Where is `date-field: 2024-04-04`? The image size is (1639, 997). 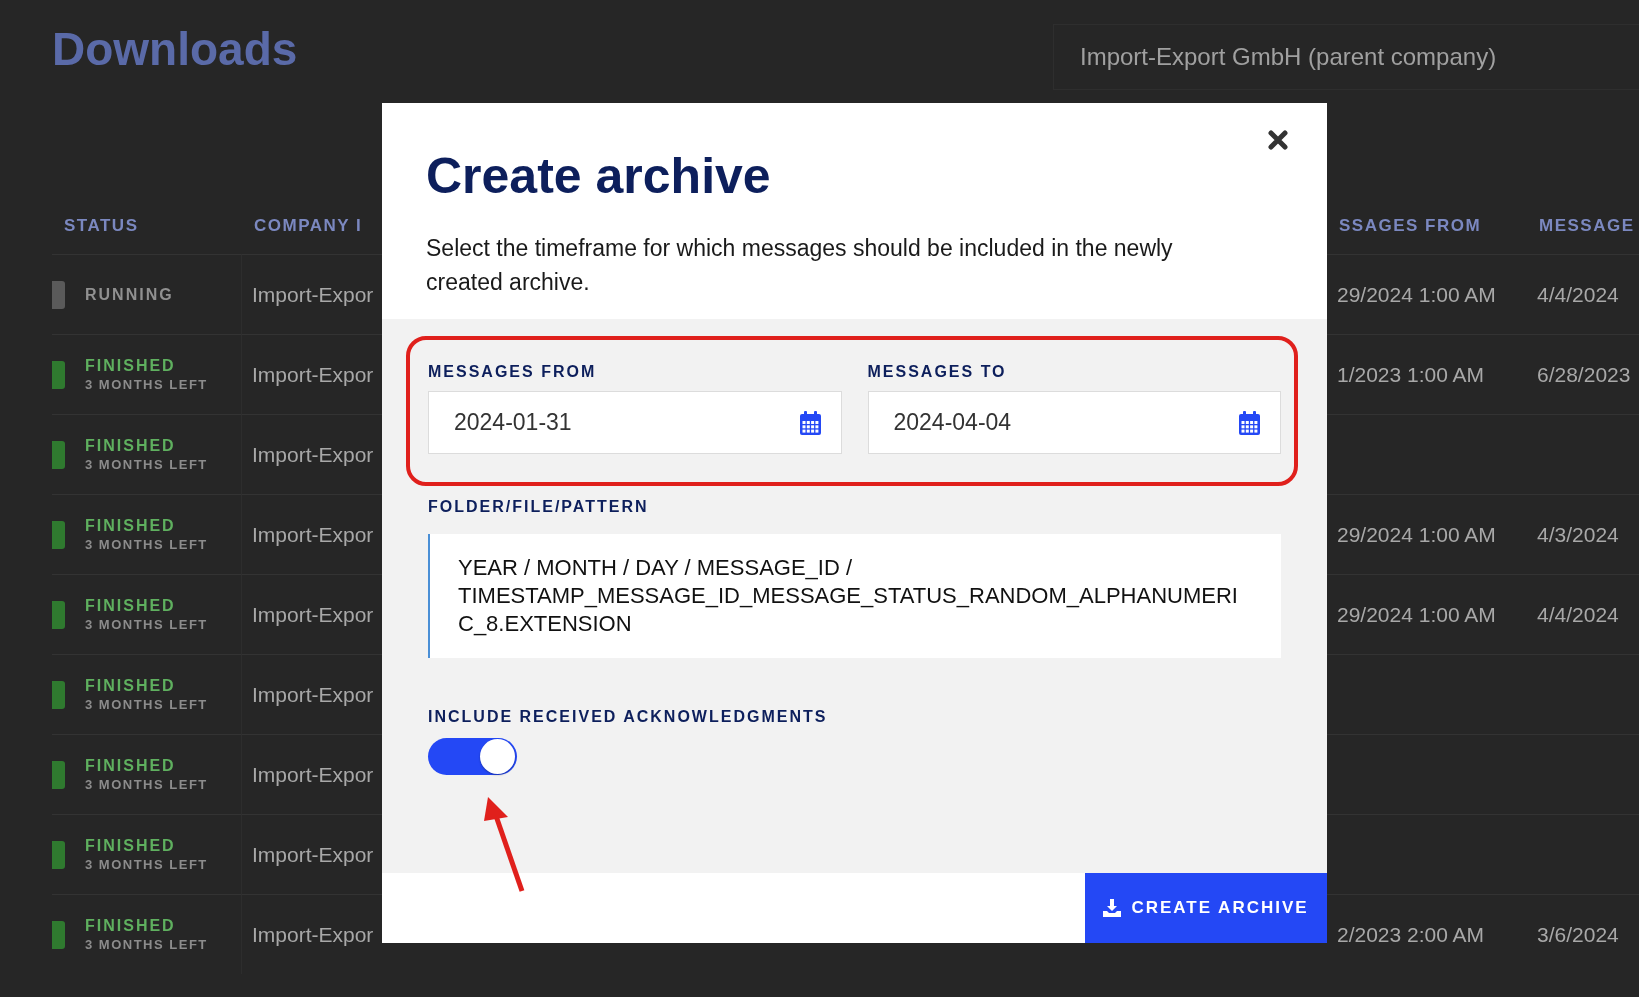
date-field: 2024-04-04 is located at coordinates (1074, 422).